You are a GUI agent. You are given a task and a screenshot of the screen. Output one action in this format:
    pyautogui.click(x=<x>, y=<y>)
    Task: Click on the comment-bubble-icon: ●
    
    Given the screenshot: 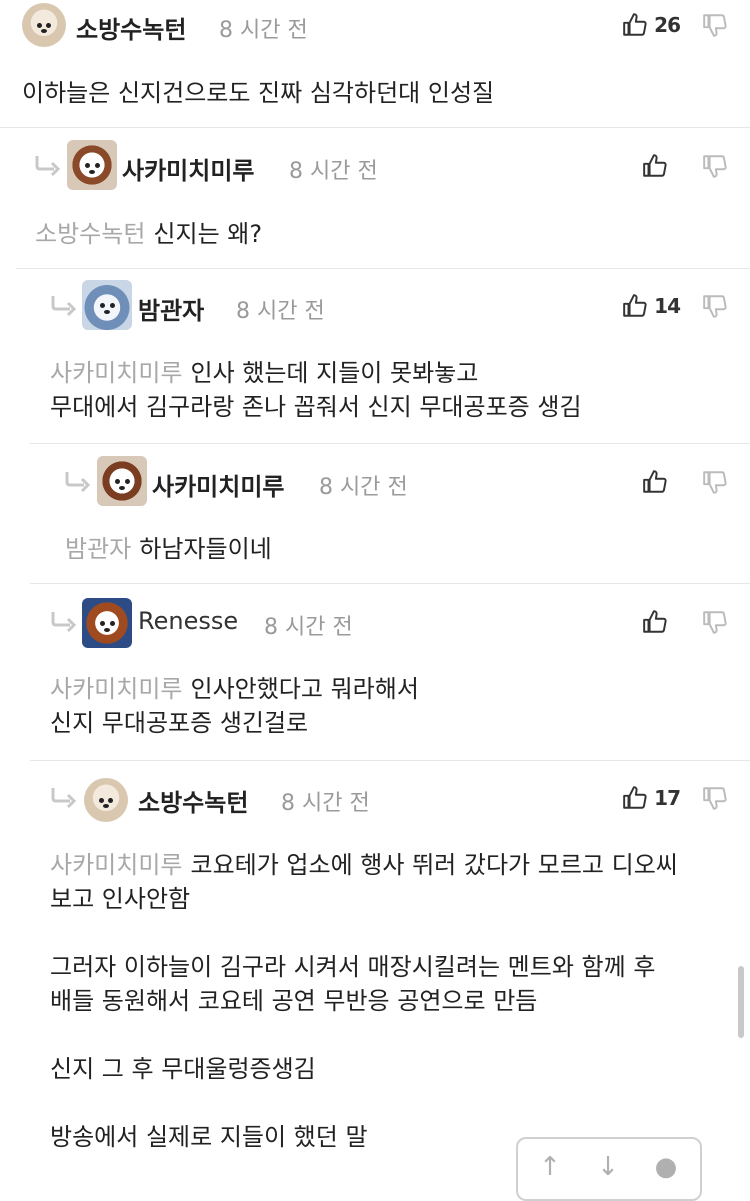 What is the action you would take?
    pyautogui.click(x=666, y=1167)
    